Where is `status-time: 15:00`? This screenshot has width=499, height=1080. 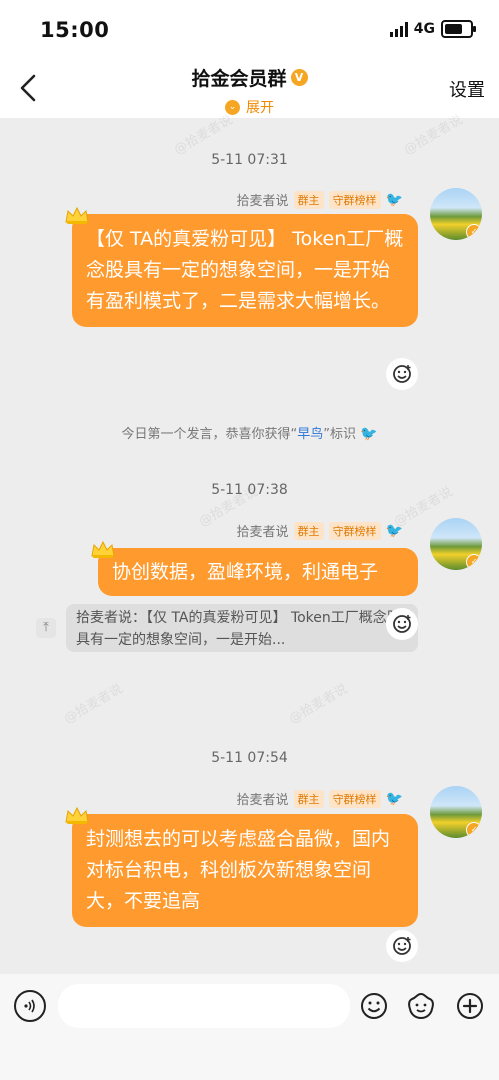
status-time: 15:00 is located at coordinates (75, 30).